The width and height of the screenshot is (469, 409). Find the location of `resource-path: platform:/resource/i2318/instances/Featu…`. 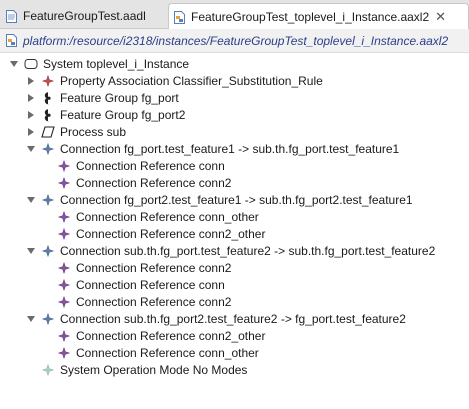

resource-path: platform:/resource/i2318/instances/Featu… is located at coordinates (236, 40).